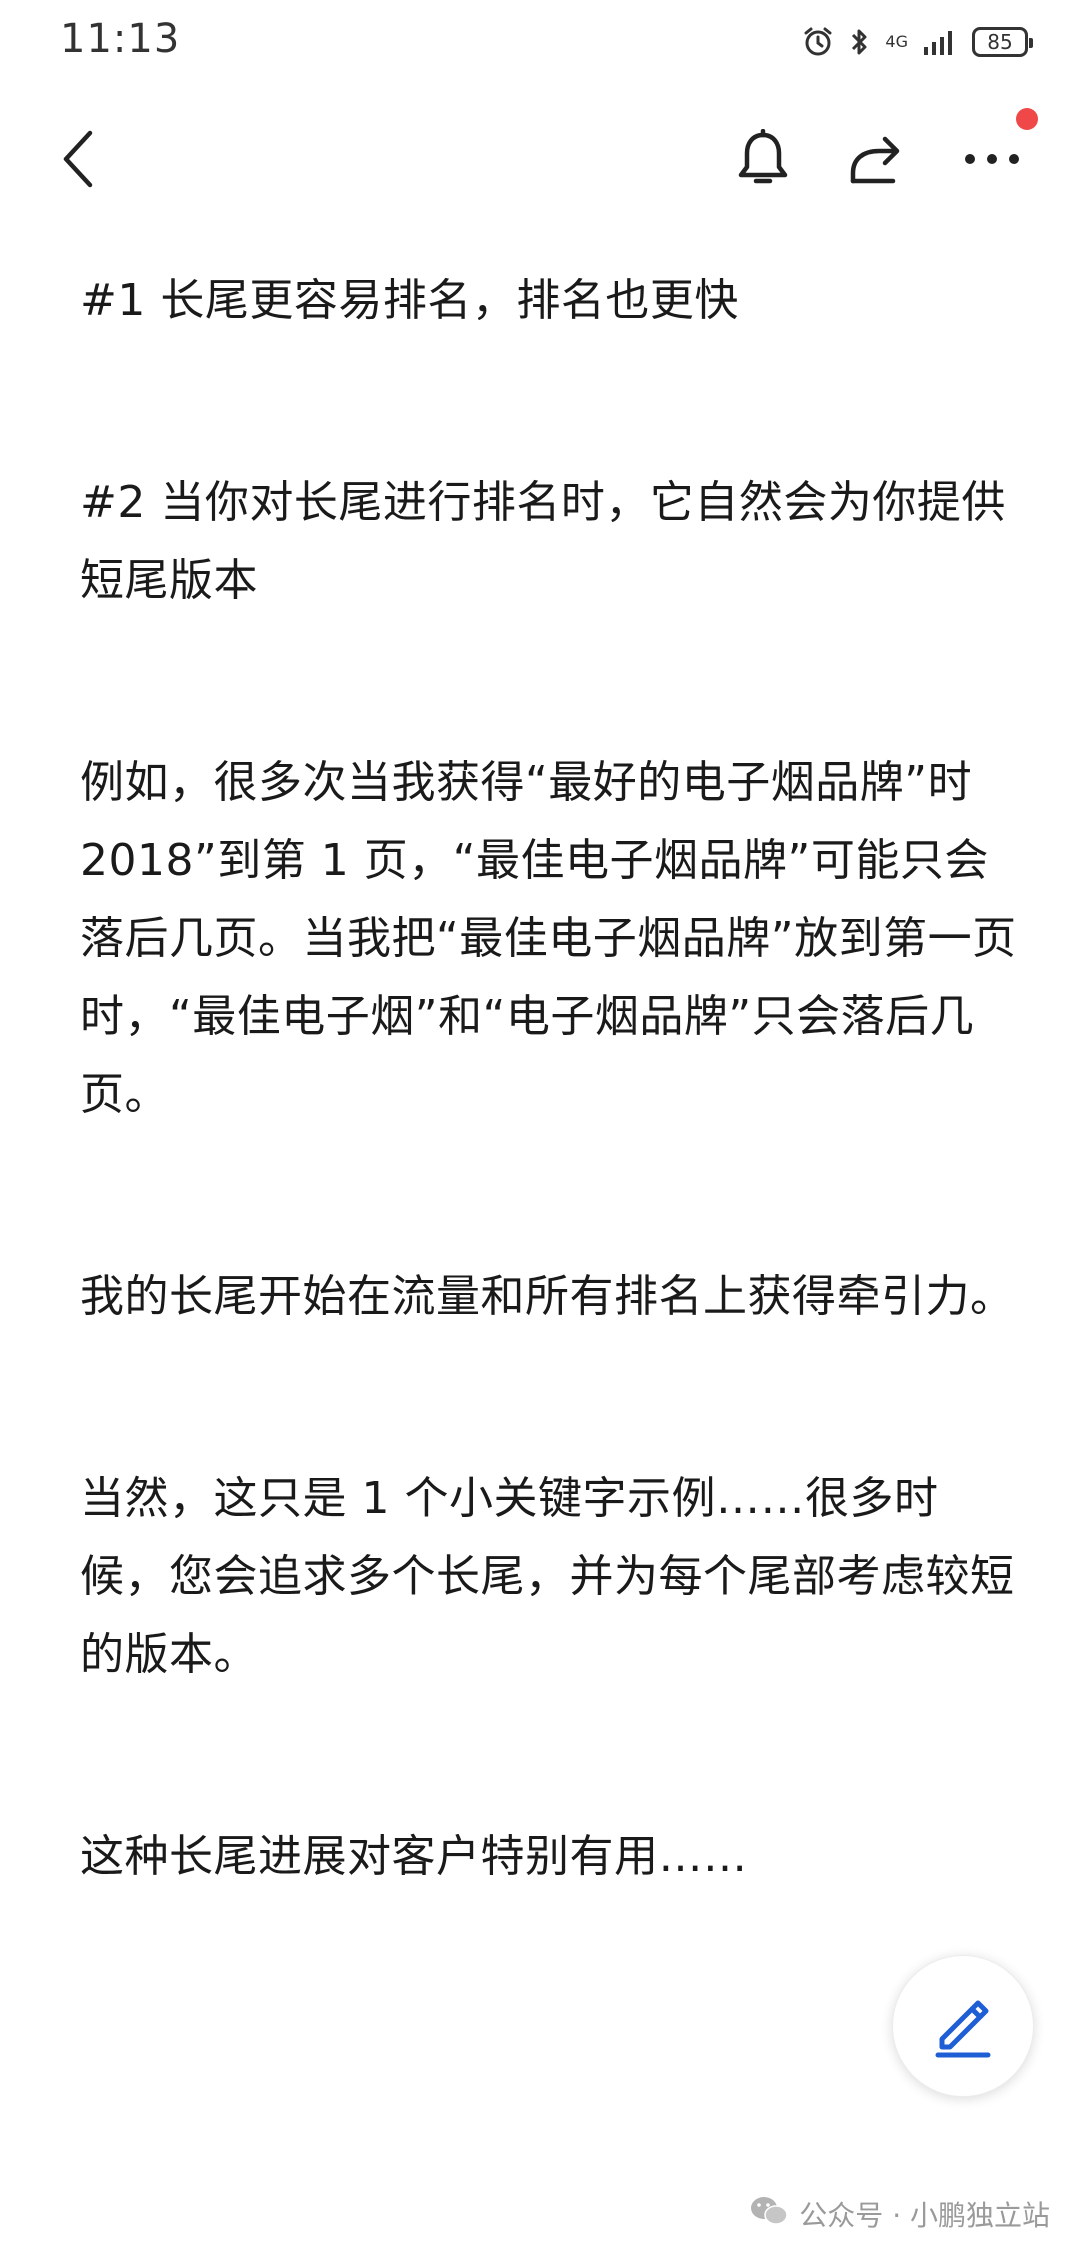  I want to click on paragraph: 我的长尾开始在流量和所有排名上获得牵引力。, so click(547, 1296).